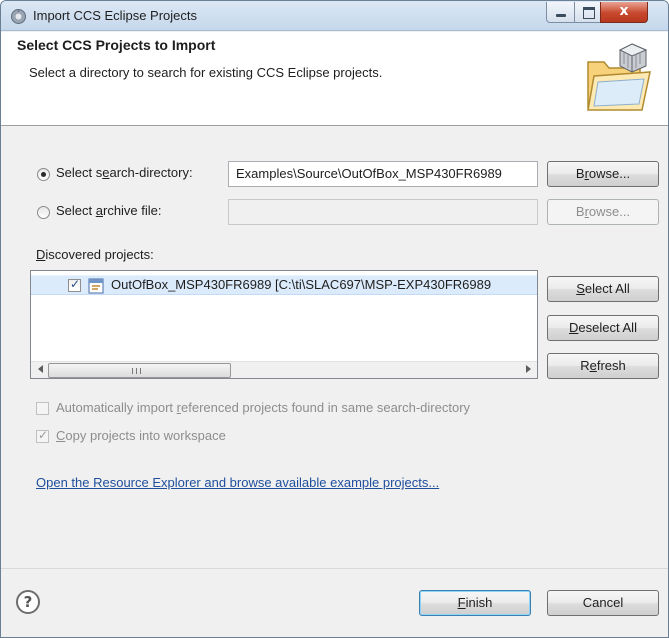  Describe the element at coordinates (383, 212) in the screenshot. I see `archive-file-input` at that location.